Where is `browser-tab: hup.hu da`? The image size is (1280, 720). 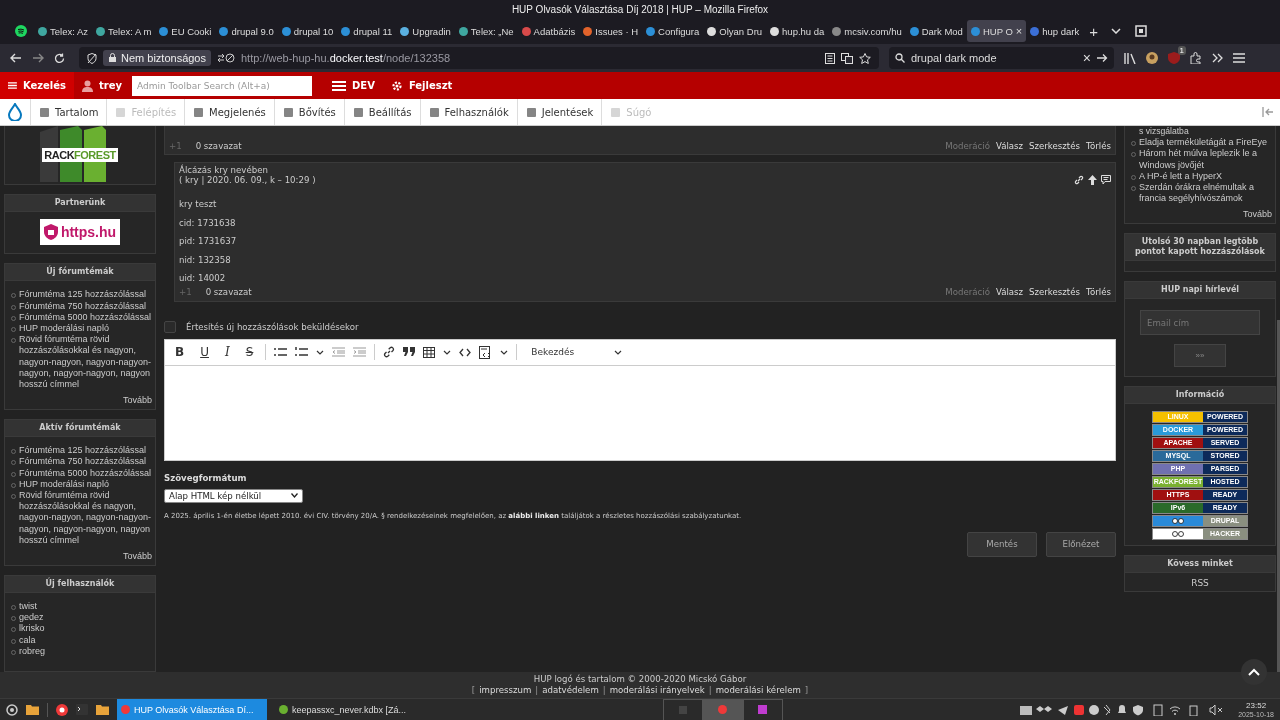
browser-tab: hup.hu da is located at coordinates (797, 31).